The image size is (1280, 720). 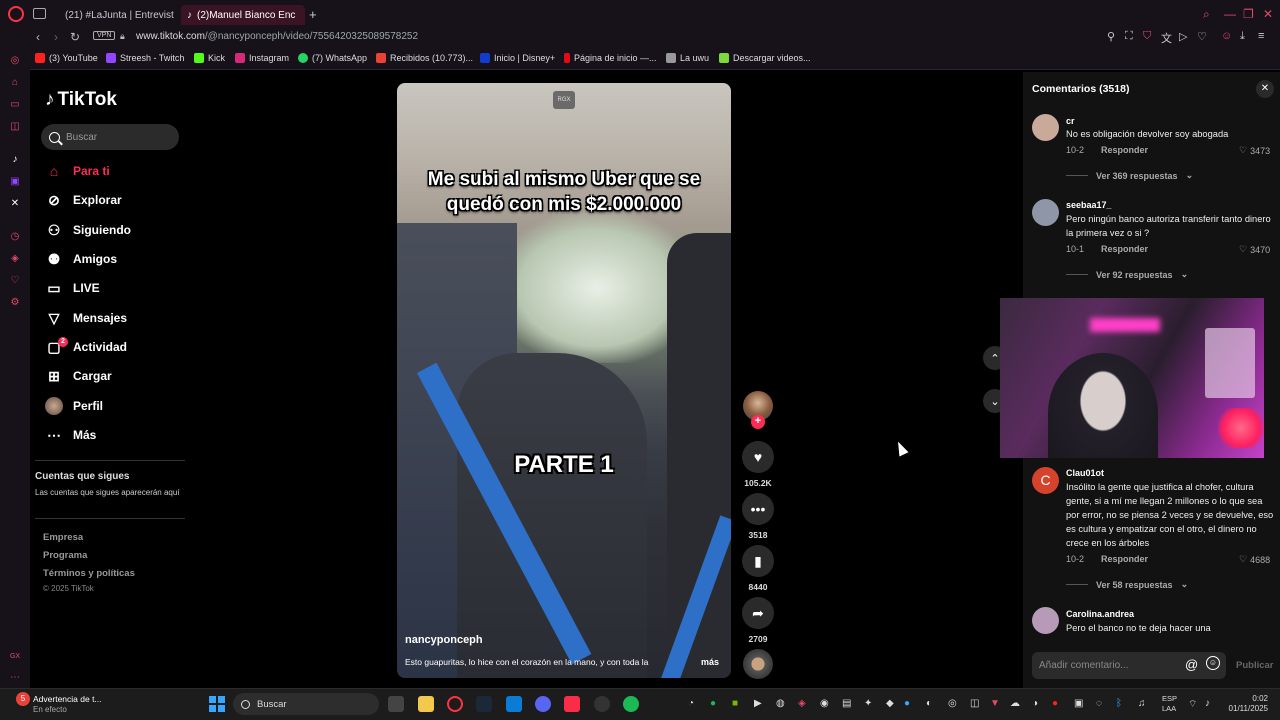 What do you see at coordinates (1265, 89) in the screenshot?
I see `close-icon: ✕` at bounding box center [1265, 89].